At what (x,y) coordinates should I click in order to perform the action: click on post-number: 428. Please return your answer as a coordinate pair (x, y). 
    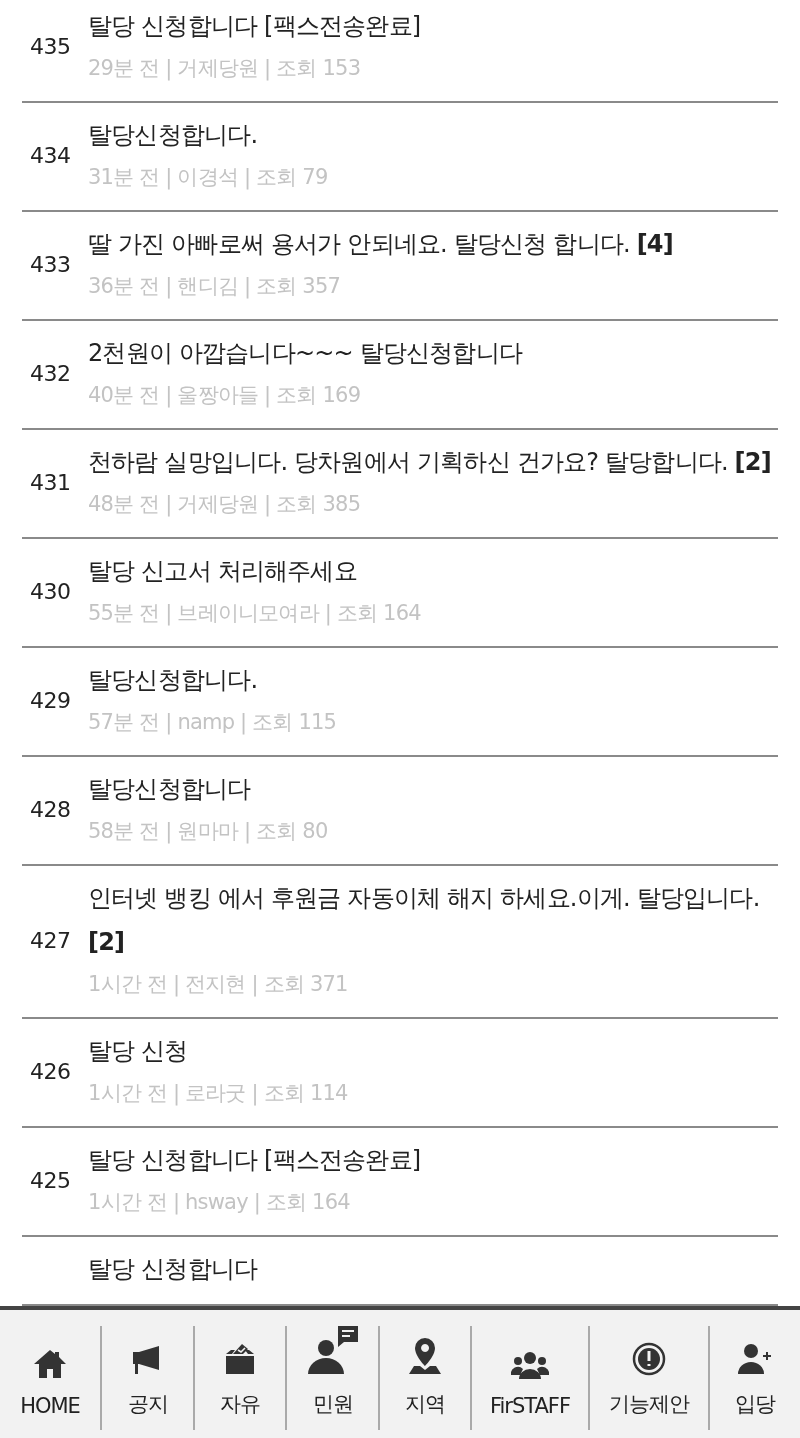
    Looking at the image, I should click on (50, 809).